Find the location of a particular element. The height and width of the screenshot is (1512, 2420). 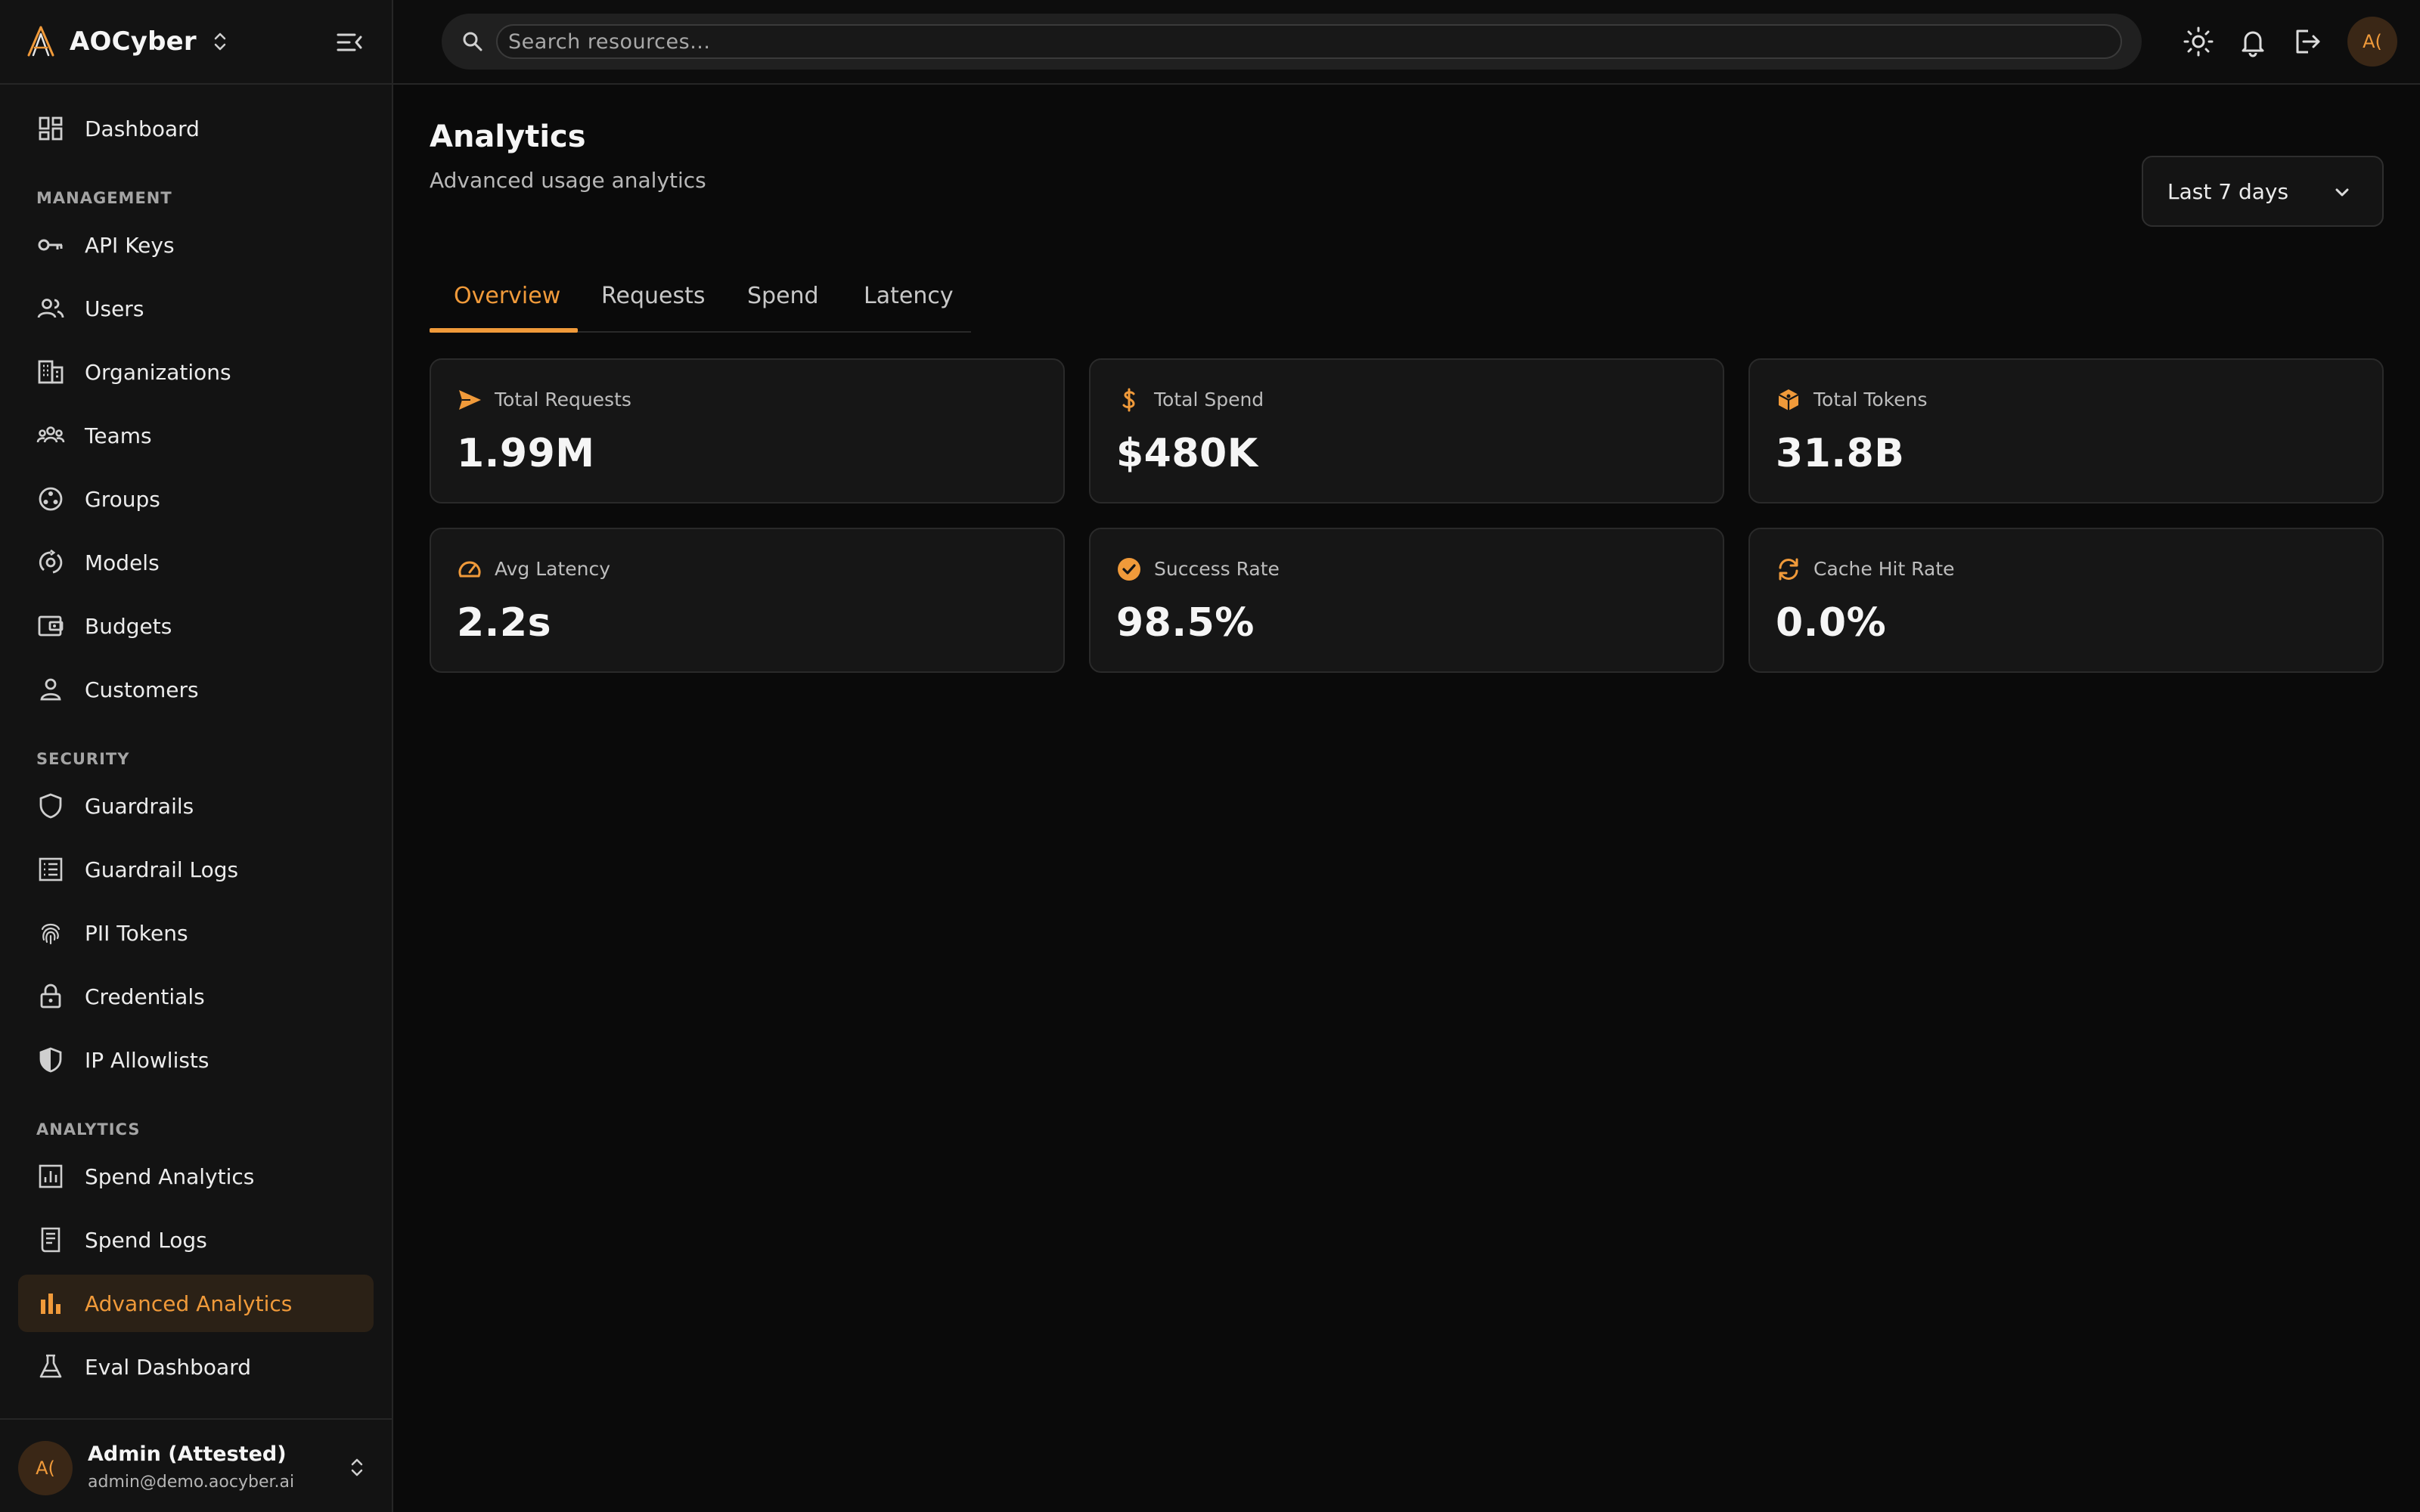

stat-label: Success Rate is located at coordinates (1217, 569).